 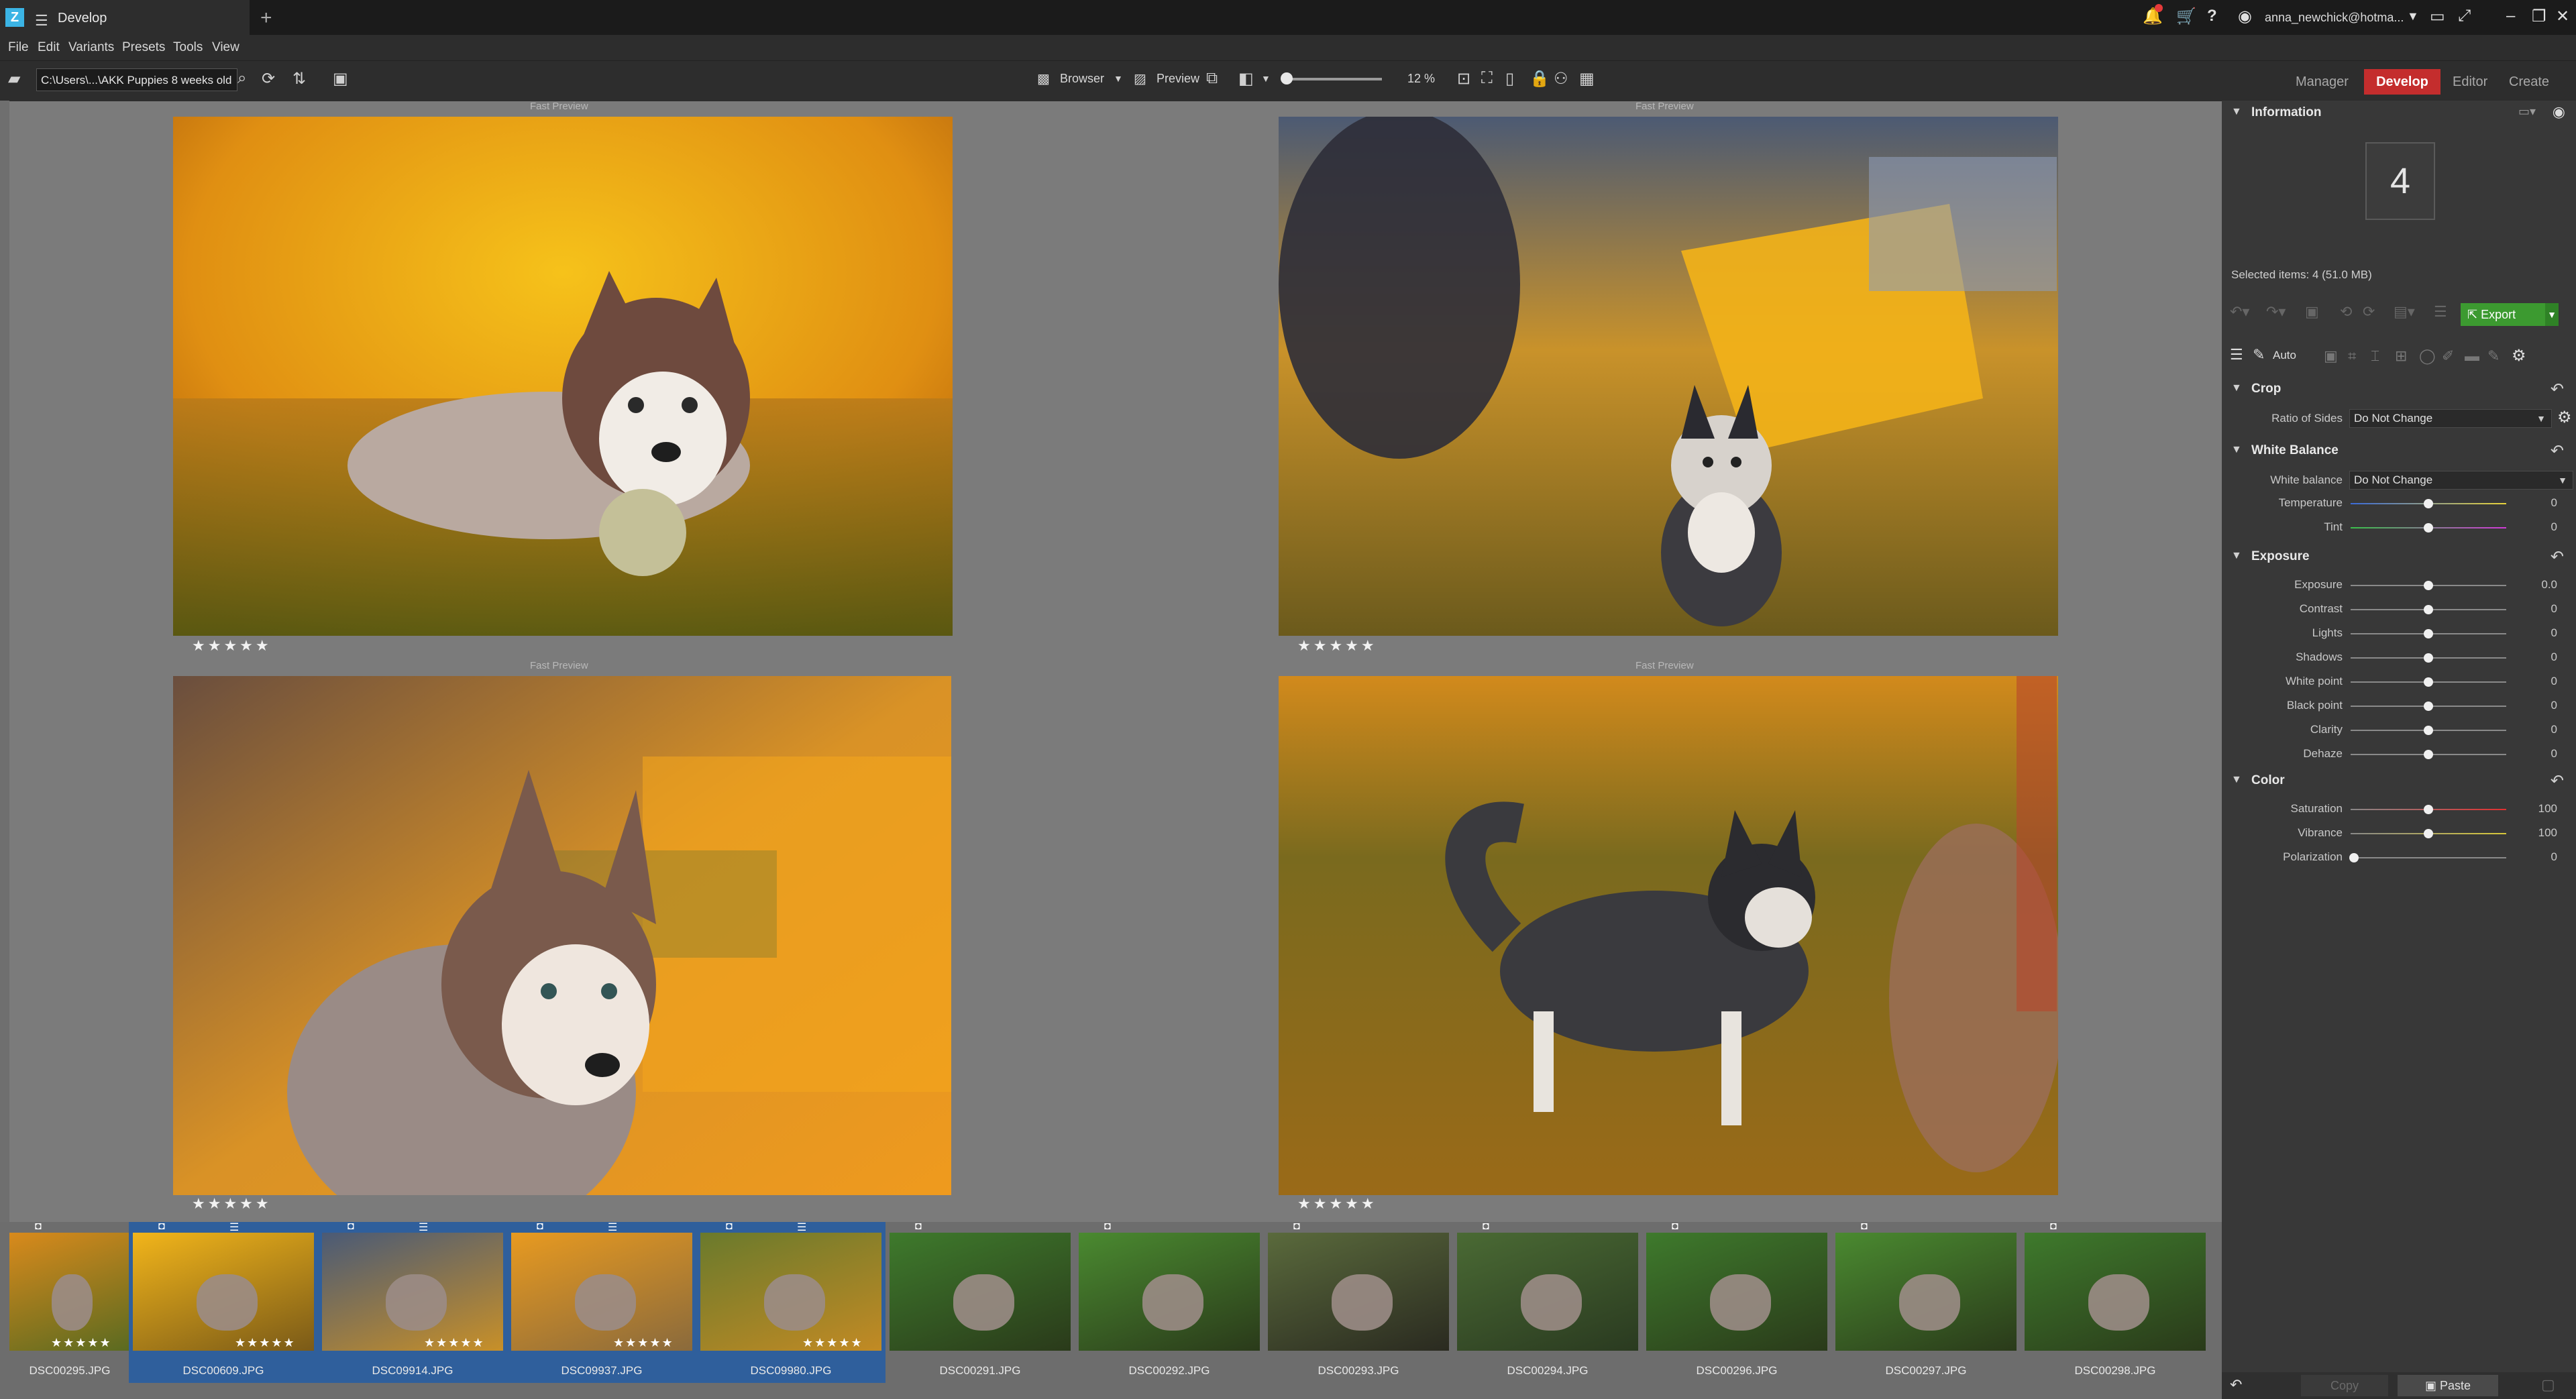 I want to click on browser-icon: ▩, so click(x=1043, y=78).